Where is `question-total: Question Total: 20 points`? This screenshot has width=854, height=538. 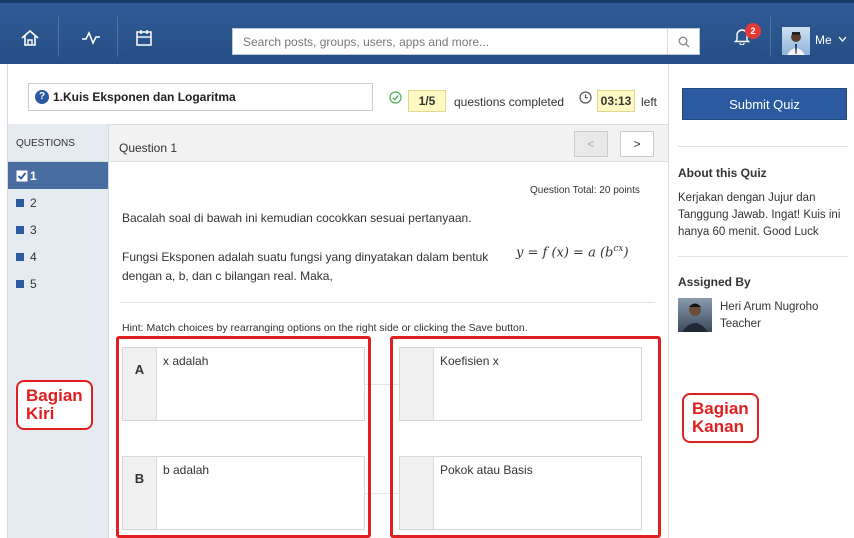 question-total: Question Total: 20 points is located at coordinates (585, 190).